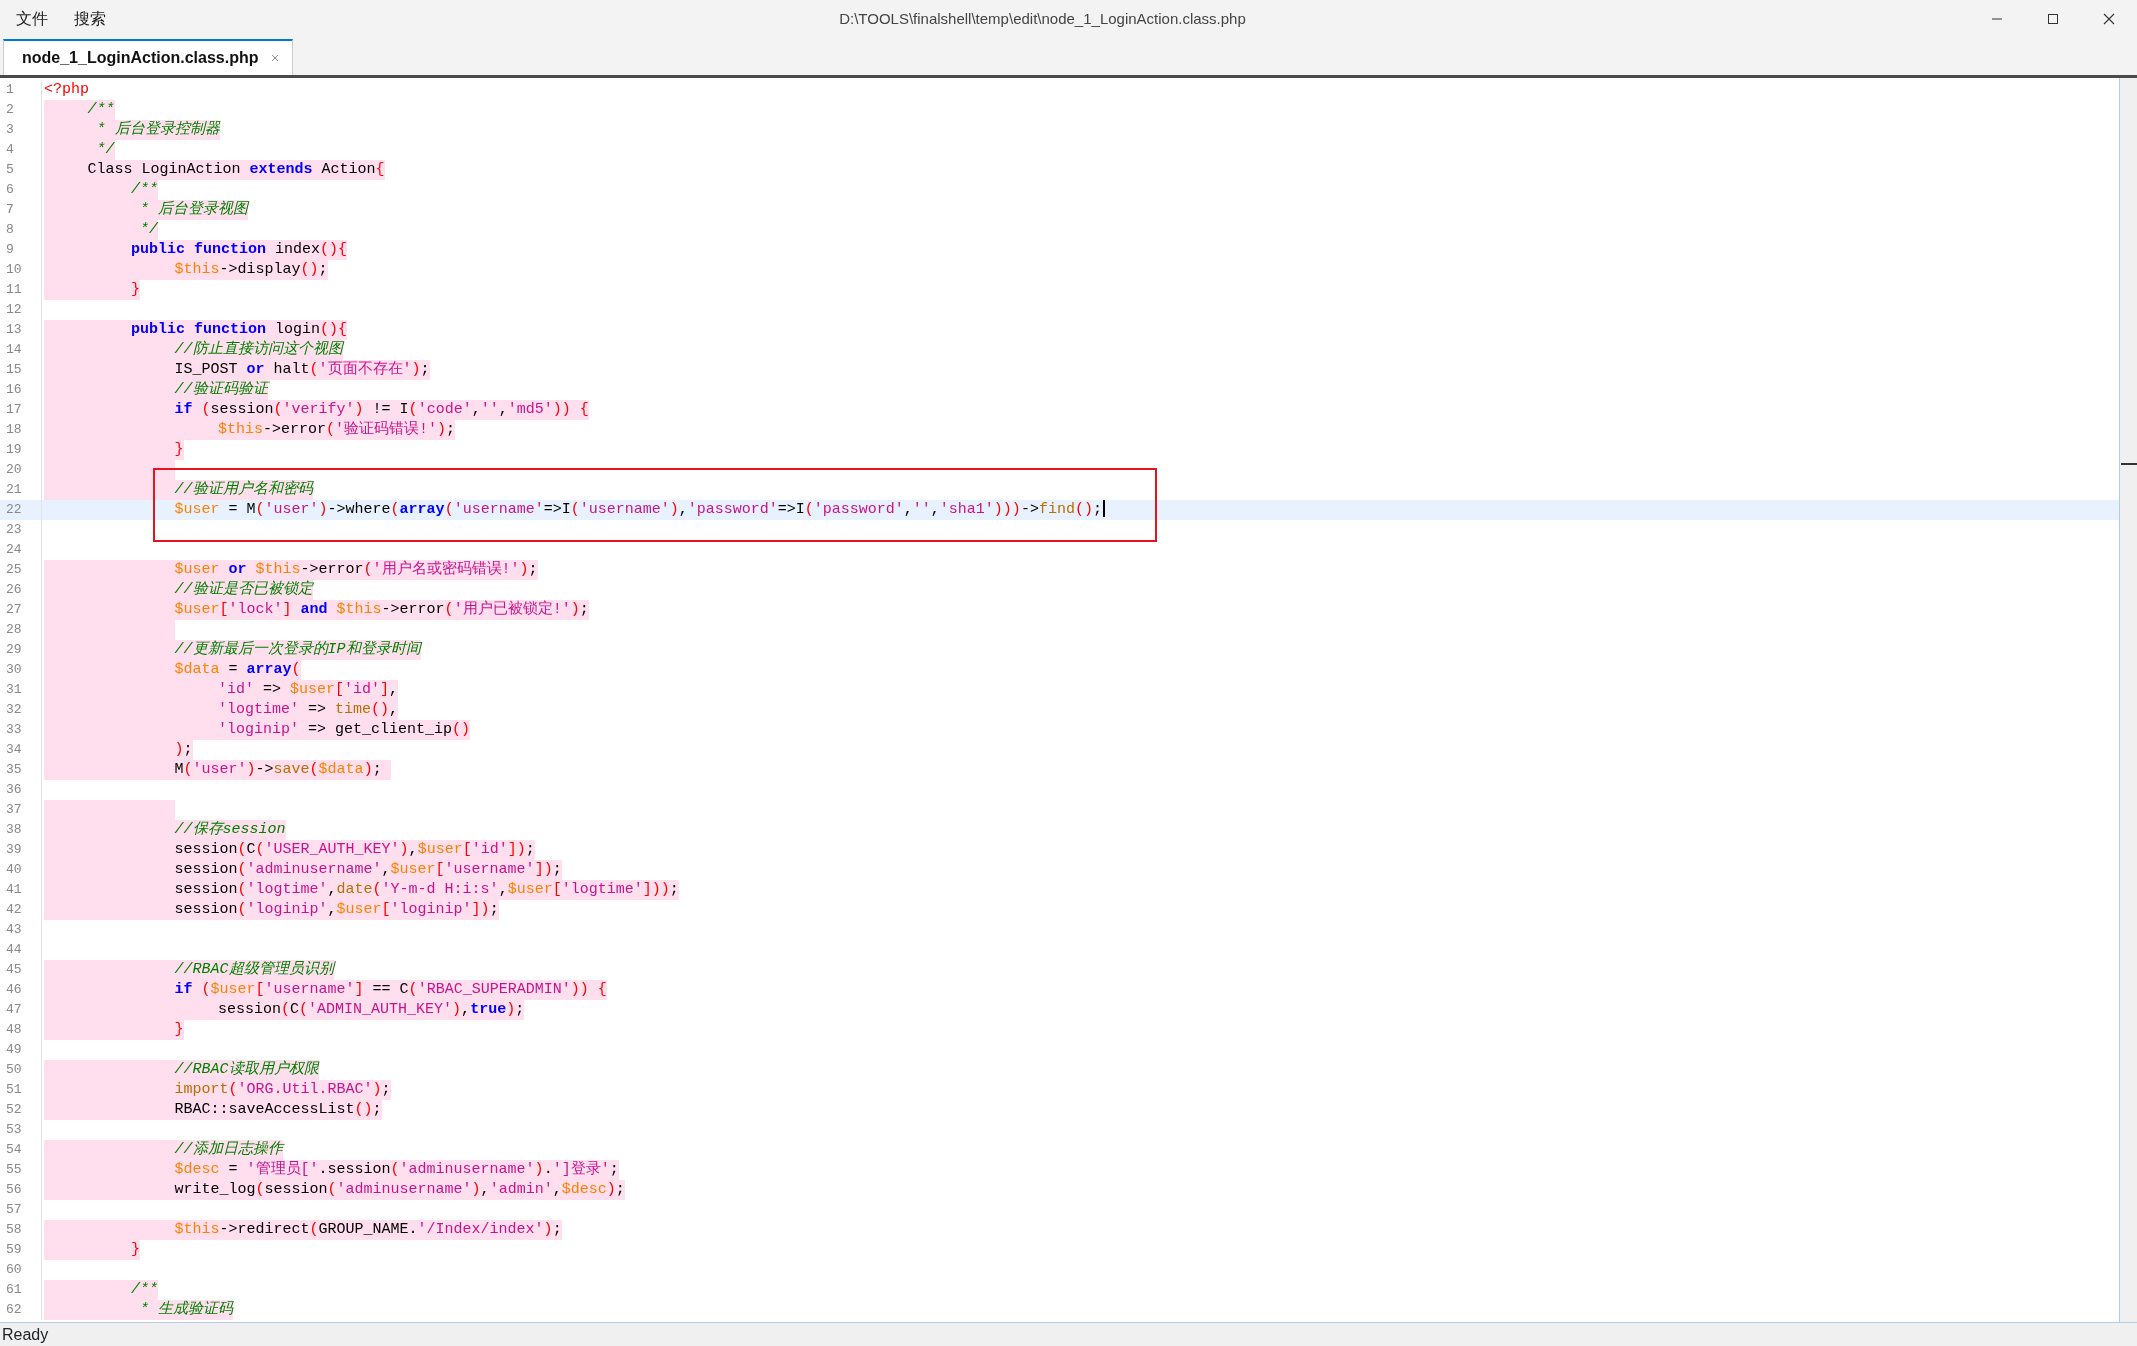  I want to click on line-number: 62, so click(21, 1310).